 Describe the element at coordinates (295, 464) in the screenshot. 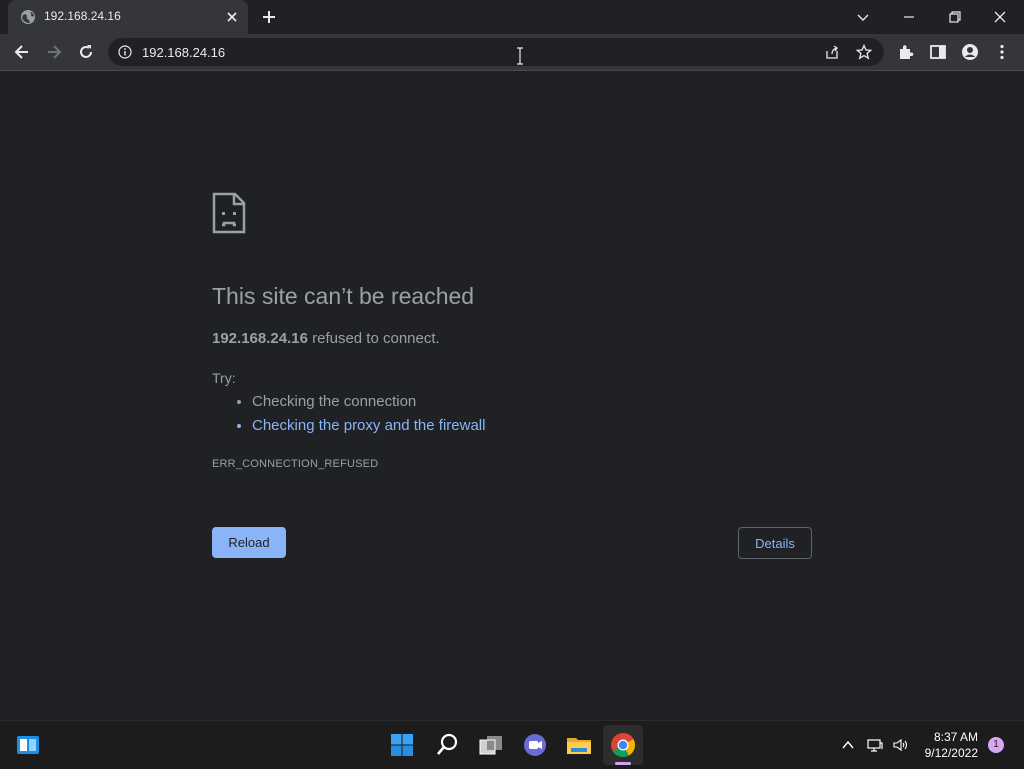

I see `error-code: ERR_CONNECTION_REFUSED` at that location.